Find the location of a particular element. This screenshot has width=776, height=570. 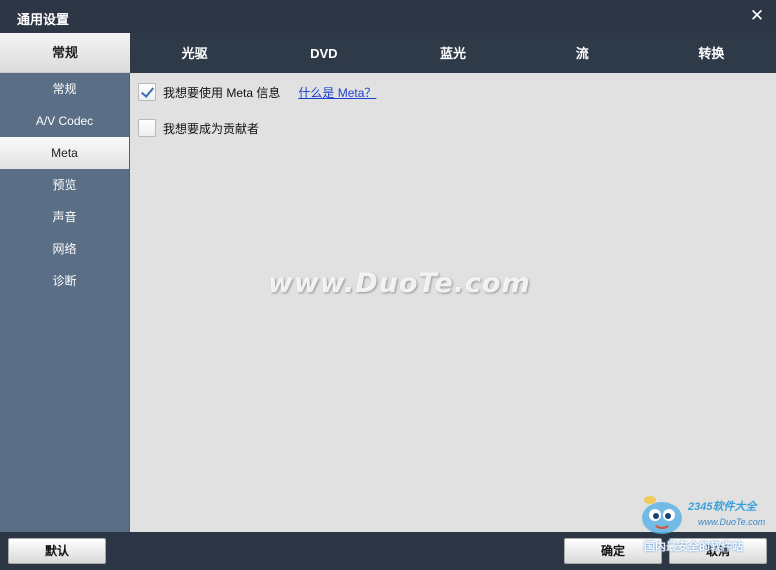

tab-convert: 转换 is located at coordinates (711, 53).